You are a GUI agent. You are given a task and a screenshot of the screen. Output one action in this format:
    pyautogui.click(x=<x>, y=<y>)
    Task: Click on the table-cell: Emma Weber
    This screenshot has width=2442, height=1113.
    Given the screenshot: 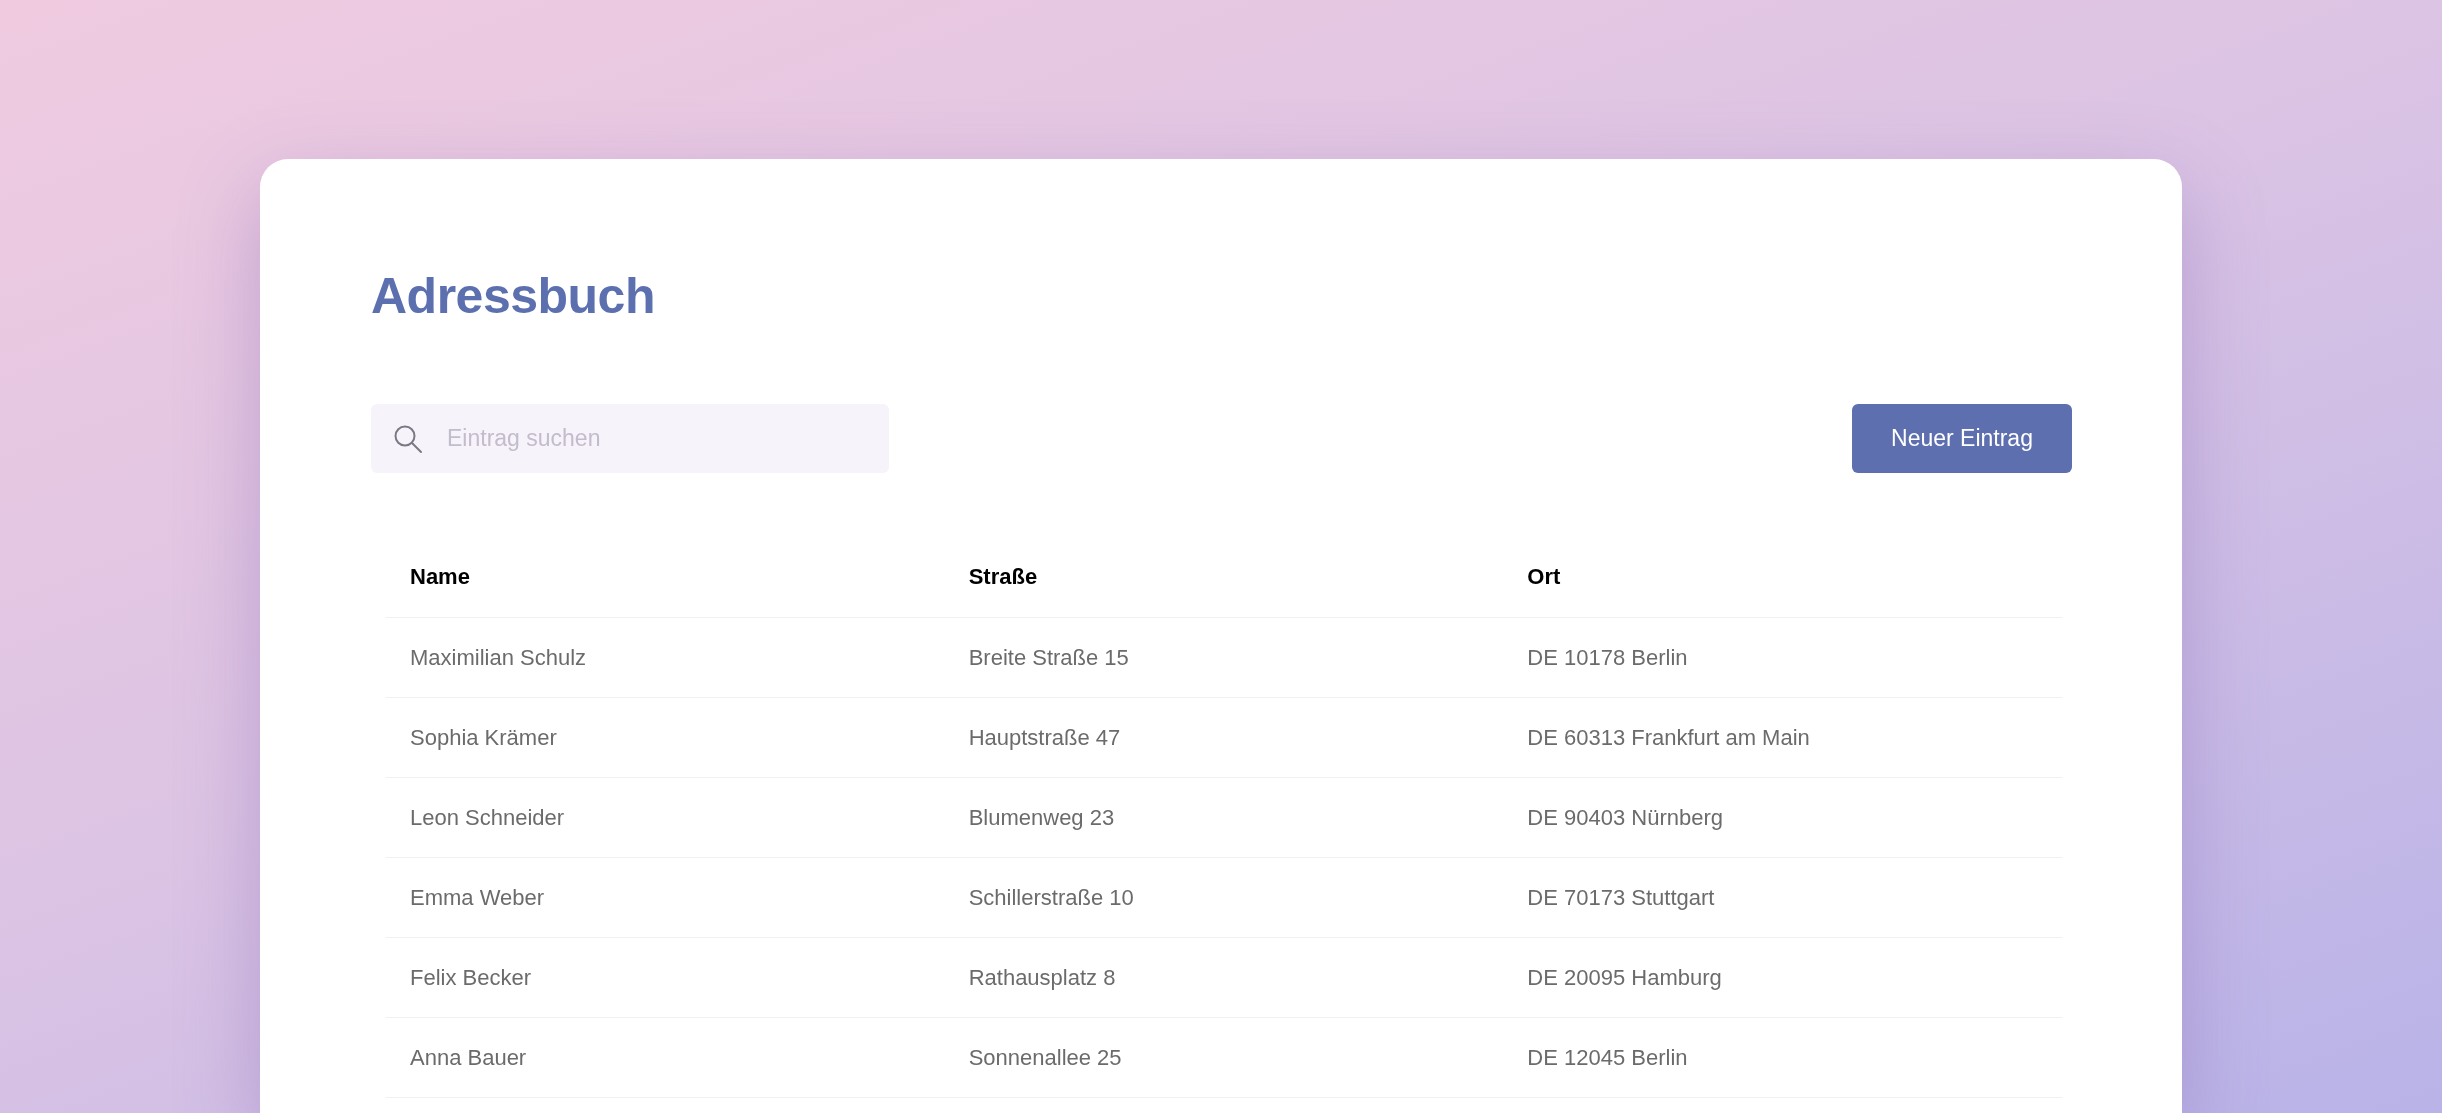 What is the action you would take?
    pyautogui.click(x=477, y=897)
    